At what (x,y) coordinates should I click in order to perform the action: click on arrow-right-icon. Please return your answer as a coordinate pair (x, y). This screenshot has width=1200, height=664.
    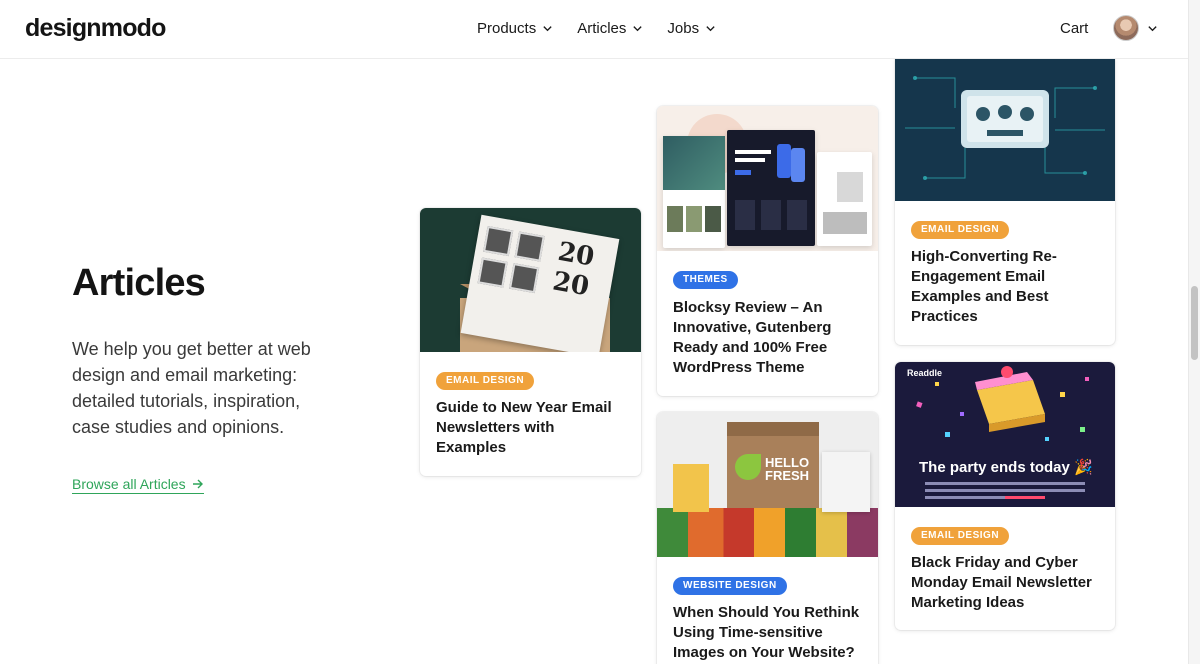
    Looking at the image, I should click on (197, 484).